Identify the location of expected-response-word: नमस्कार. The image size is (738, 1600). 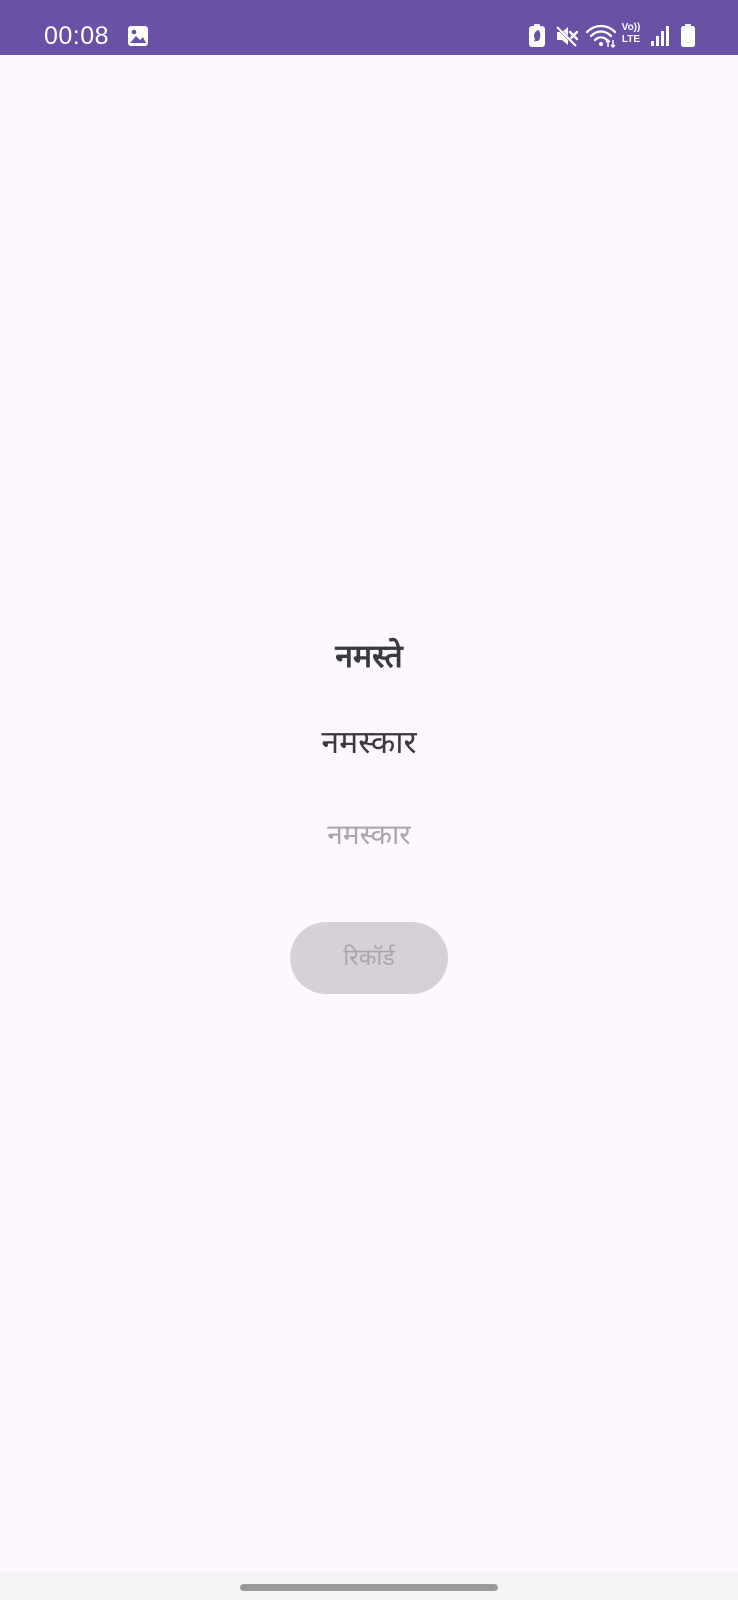
(369, 742).